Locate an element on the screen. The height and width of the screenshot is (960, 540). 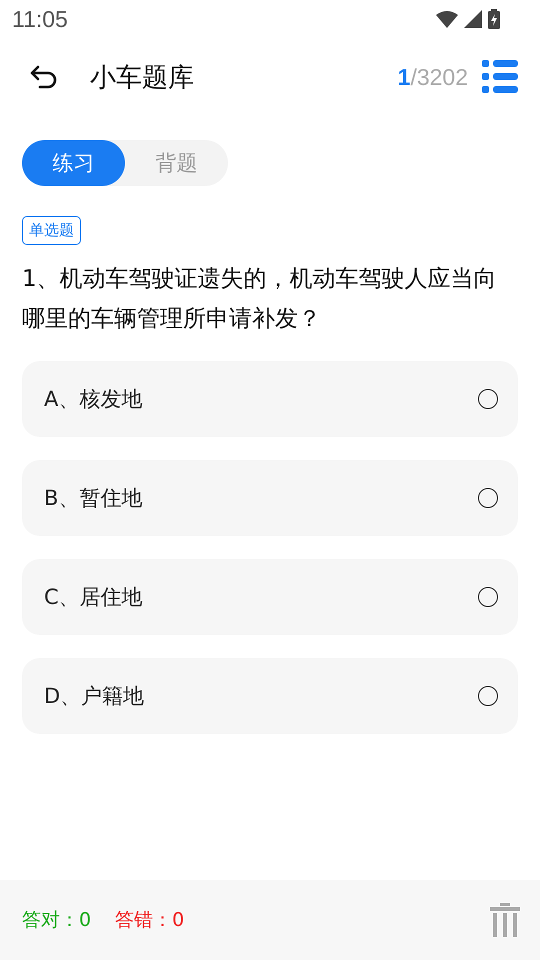
battery-icon is located at coordinates (494, 19).